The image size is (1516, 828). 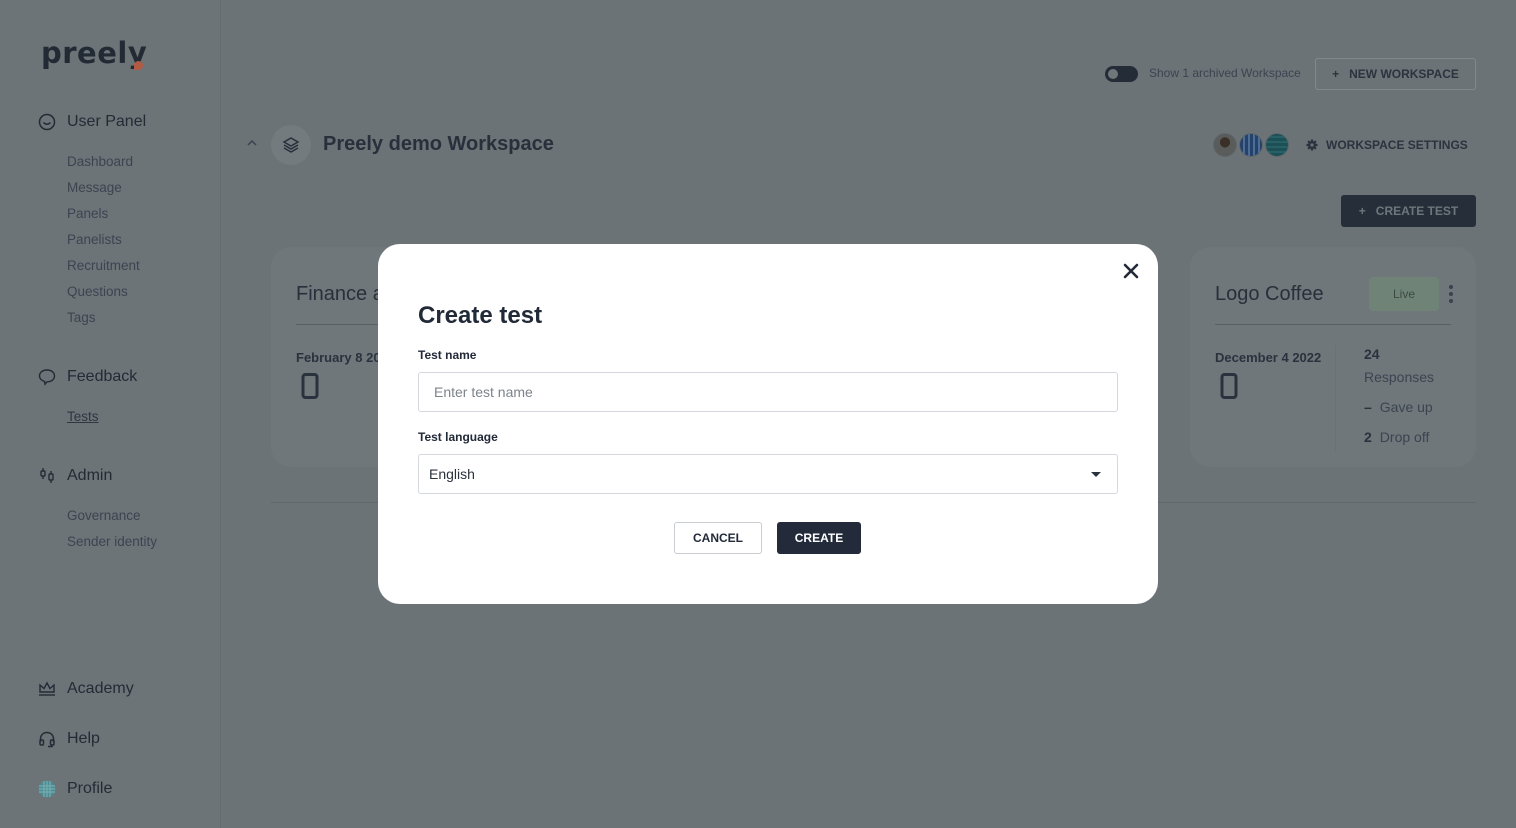 What do you see at coordinates (94, 53) in the screenshot?
I see `preely-logo: preely` at bounding box center [94, 53].